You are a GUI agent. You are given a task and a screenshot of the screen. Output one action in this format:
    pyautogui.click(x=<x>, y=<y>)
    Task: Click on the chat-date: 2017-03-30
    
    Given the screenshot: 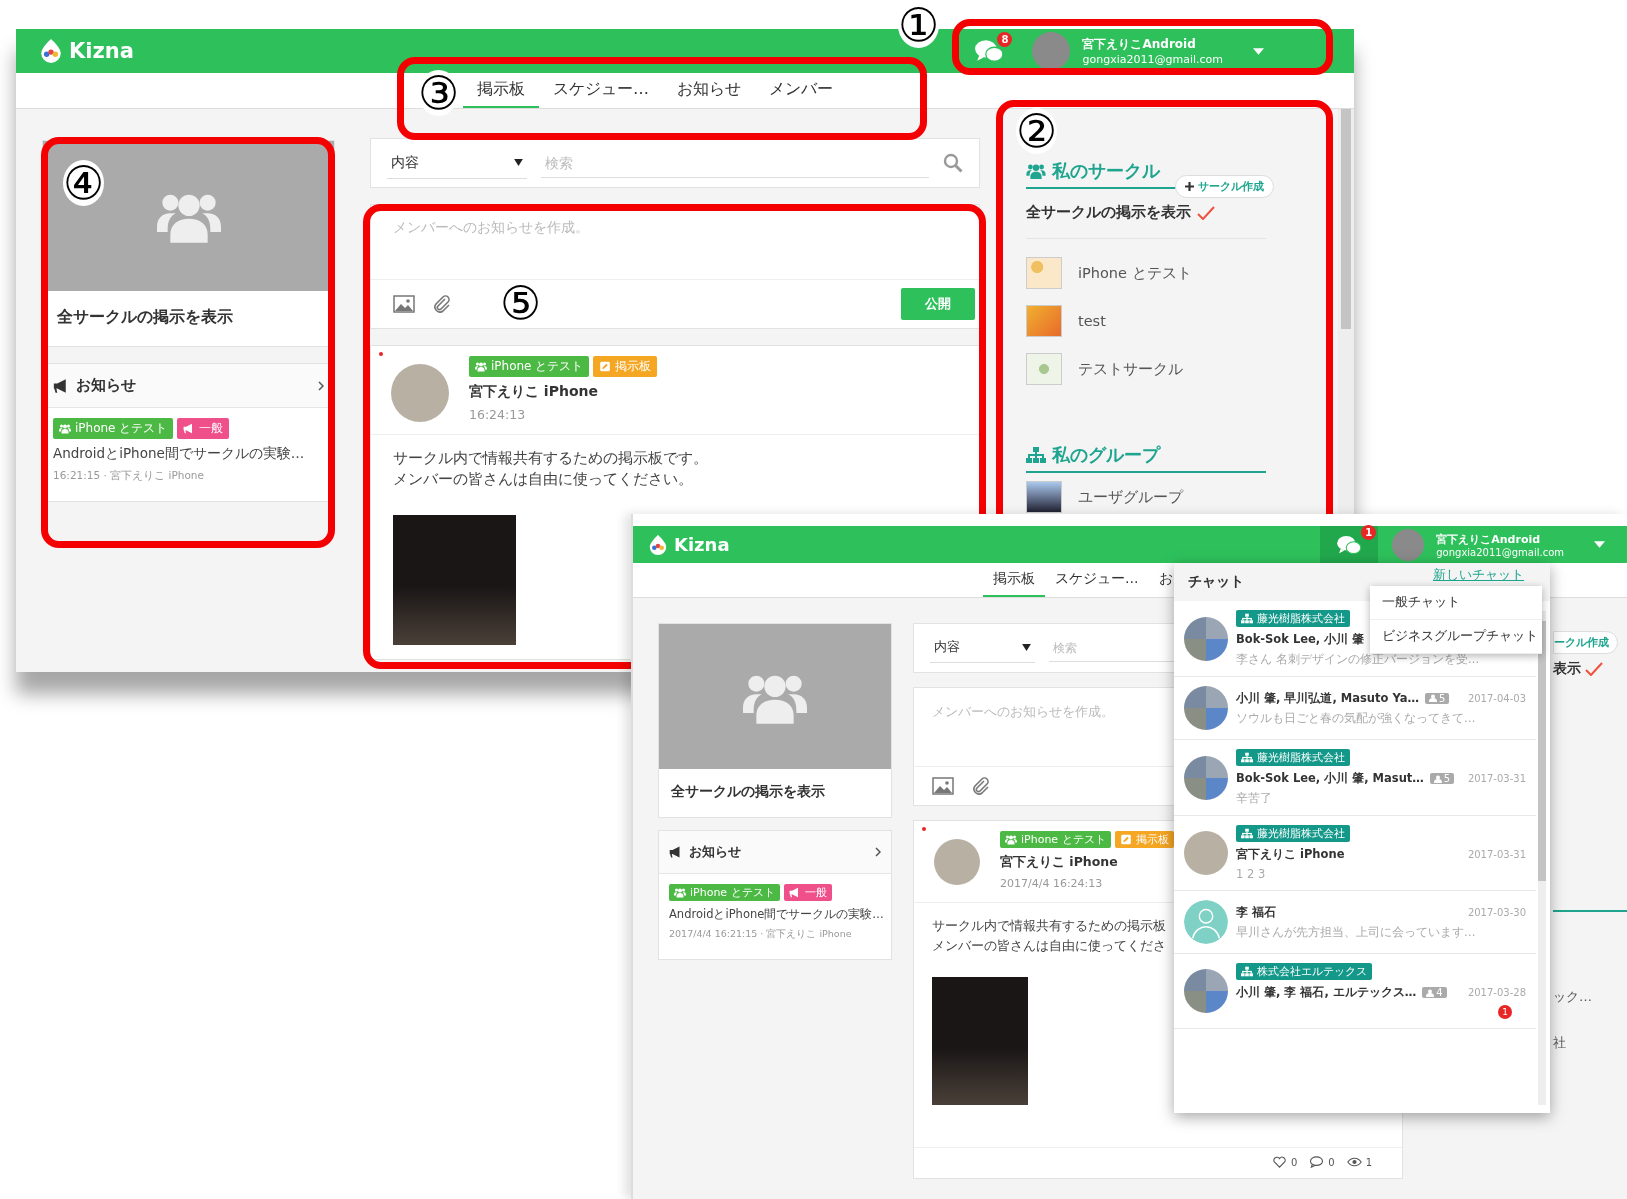 What is the action you would take?
    pyautogui.click(x=1496, y=912)
    